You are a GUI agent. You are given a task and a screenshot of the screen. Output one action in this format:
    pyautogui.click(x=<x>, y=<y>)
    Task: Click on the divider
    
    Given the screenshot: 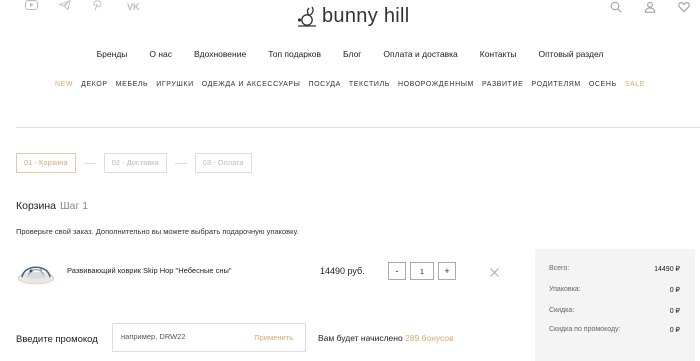 What is the action you would take?
    pyautogui.click(x=358, y=127)
    